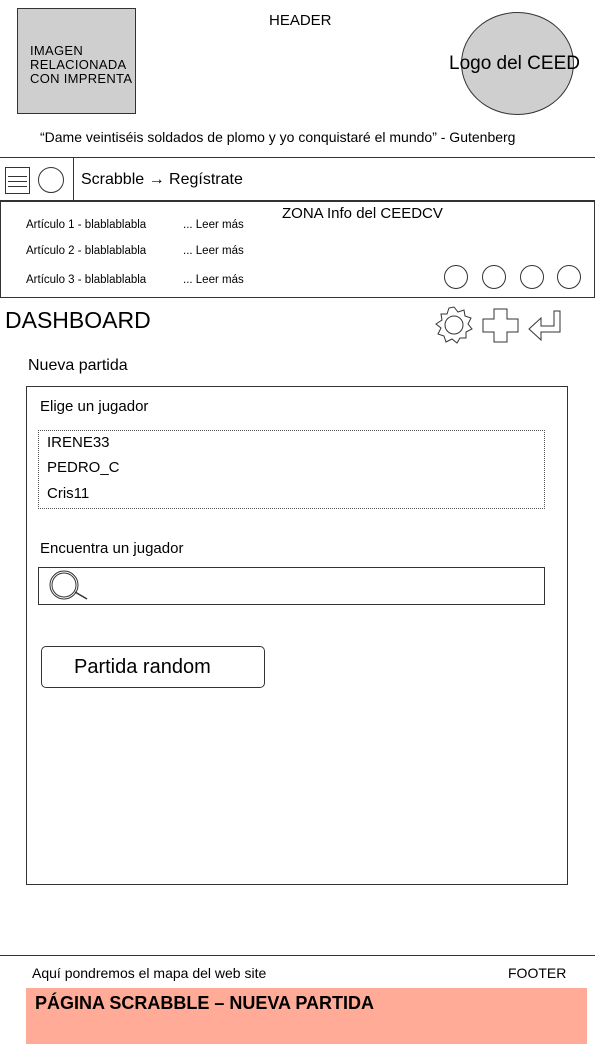  What do you see at coordinates (454, 325) in the screenshot?
I see `gear-icon` at bounding box center [454, 325].